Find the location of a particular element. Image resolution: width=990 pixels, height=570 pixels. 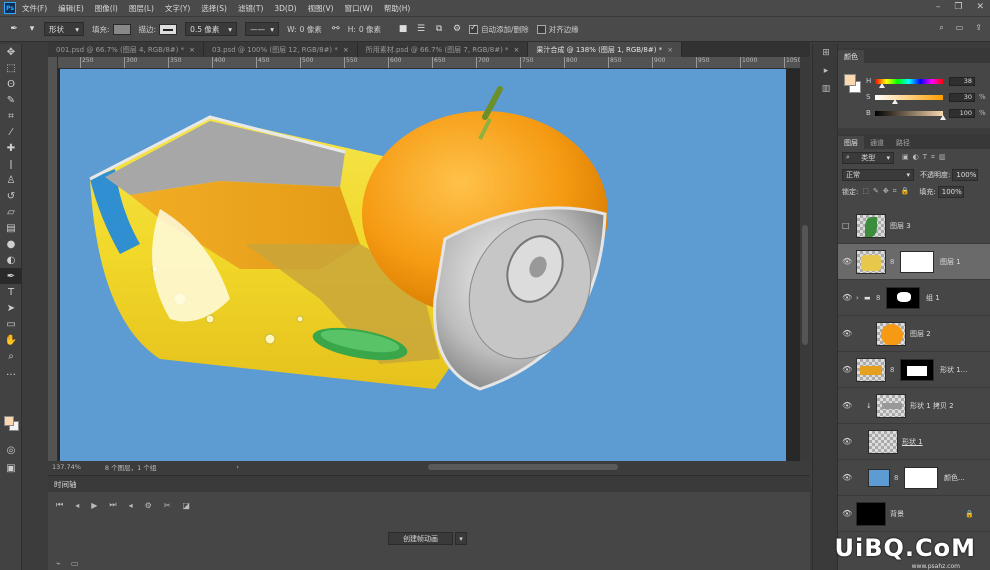

layer-name: 图层 2 is located at coordinates (920, 334).